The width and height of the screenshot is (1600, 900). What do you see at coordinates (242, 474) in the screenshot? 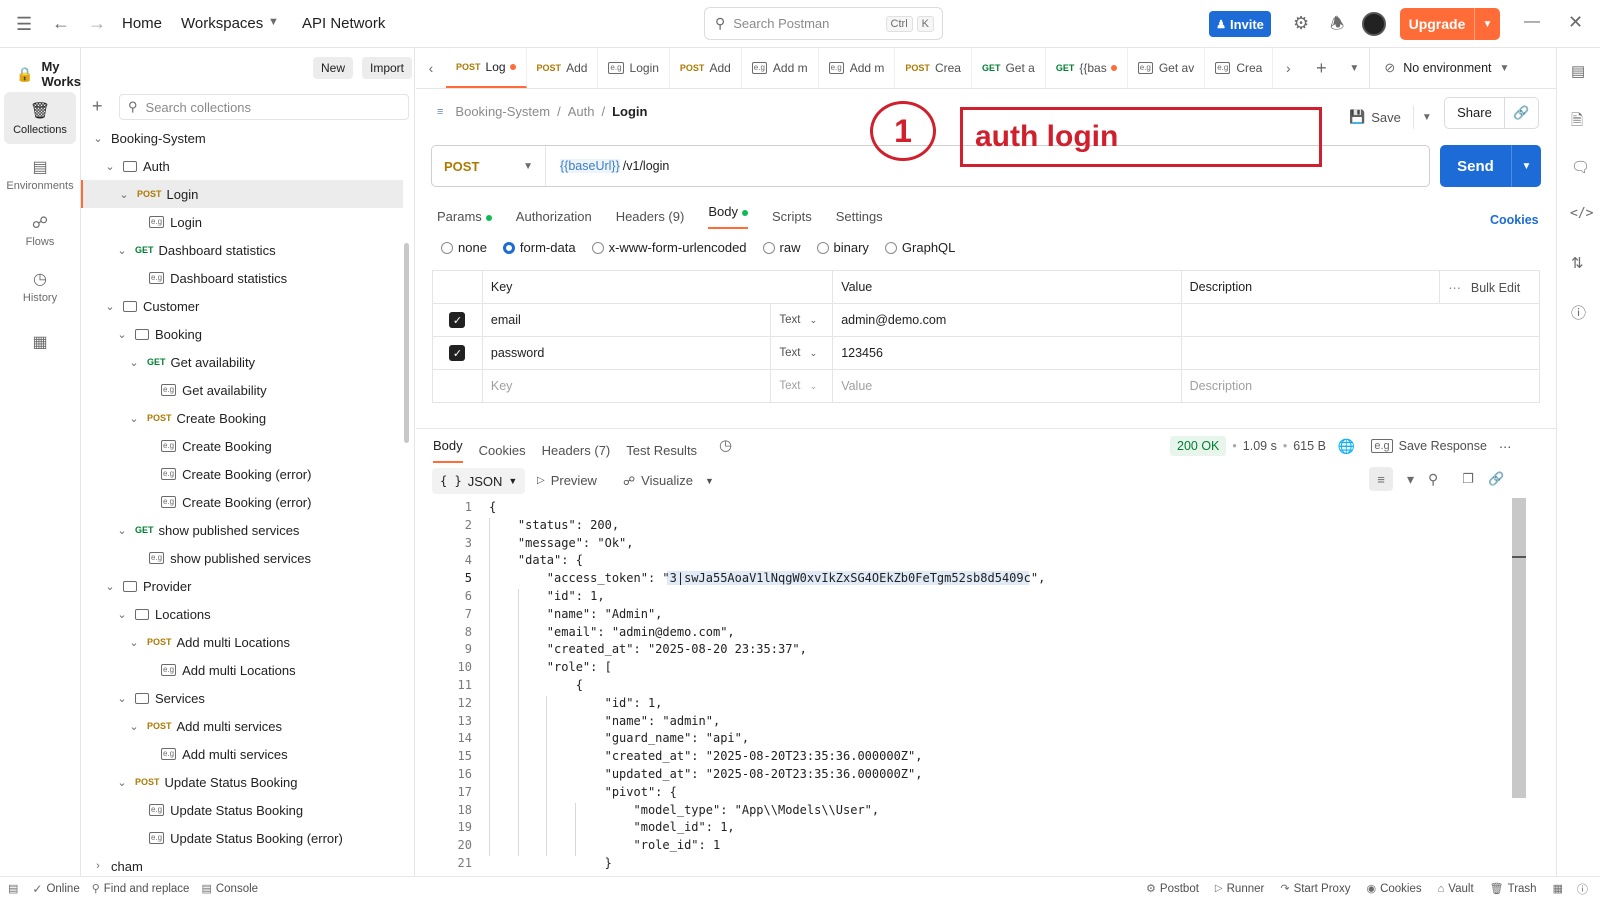
I see `tree-example: e.g Create Booking (error)` at bounding box center [242, 474].